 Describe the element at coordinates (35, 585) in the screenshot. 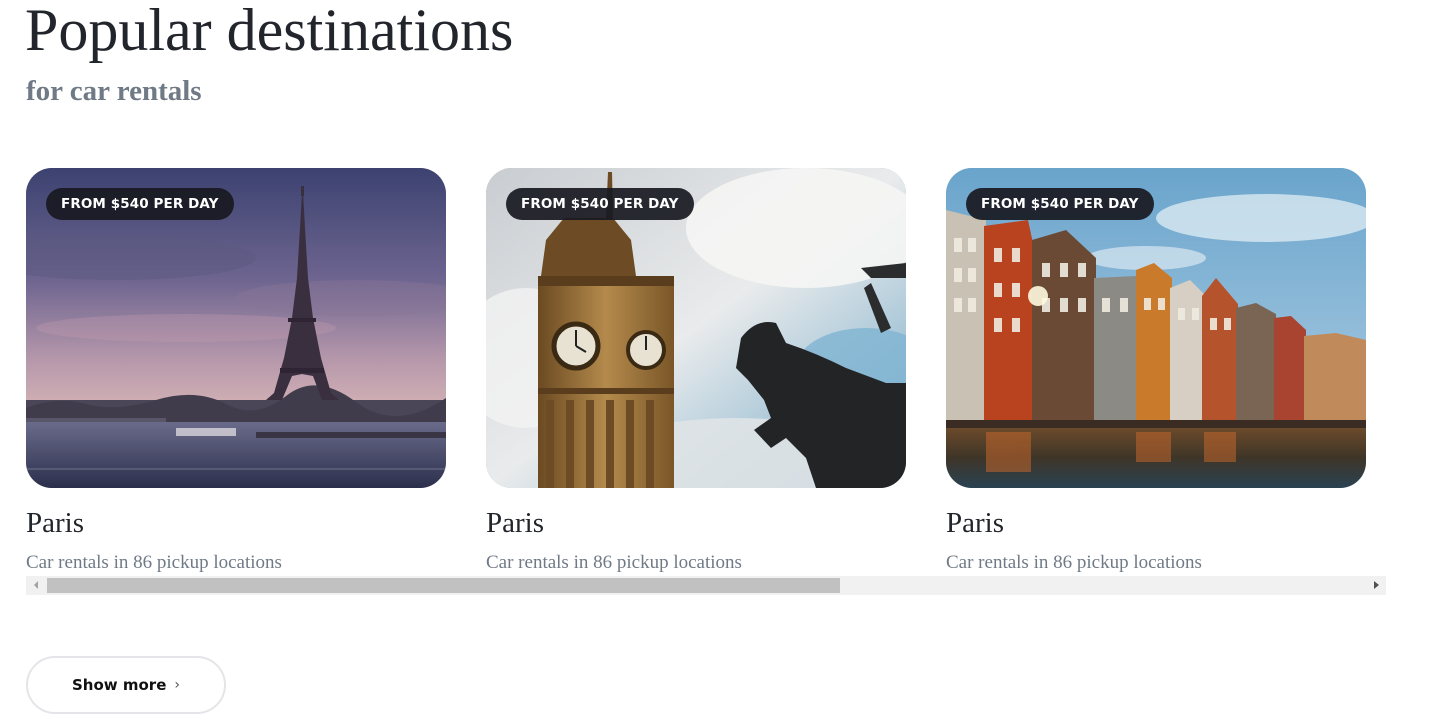

I see `scroll-left-arrow-icon` at that location.